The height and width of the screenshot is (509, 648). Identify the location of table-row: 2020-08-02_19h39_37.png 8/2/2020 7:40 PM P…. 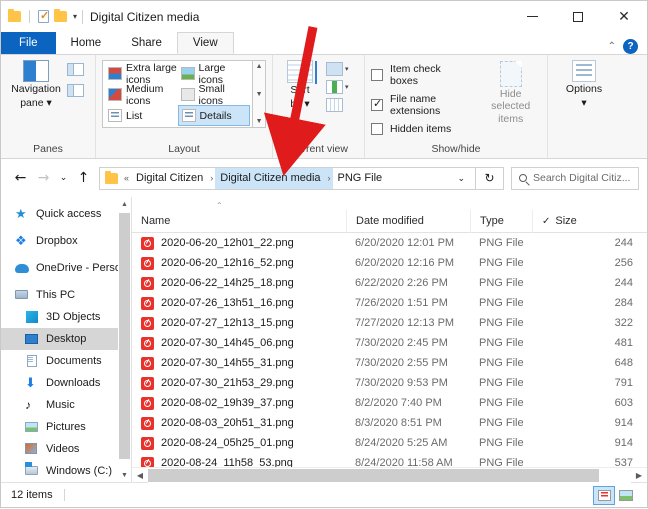
(389, 403).